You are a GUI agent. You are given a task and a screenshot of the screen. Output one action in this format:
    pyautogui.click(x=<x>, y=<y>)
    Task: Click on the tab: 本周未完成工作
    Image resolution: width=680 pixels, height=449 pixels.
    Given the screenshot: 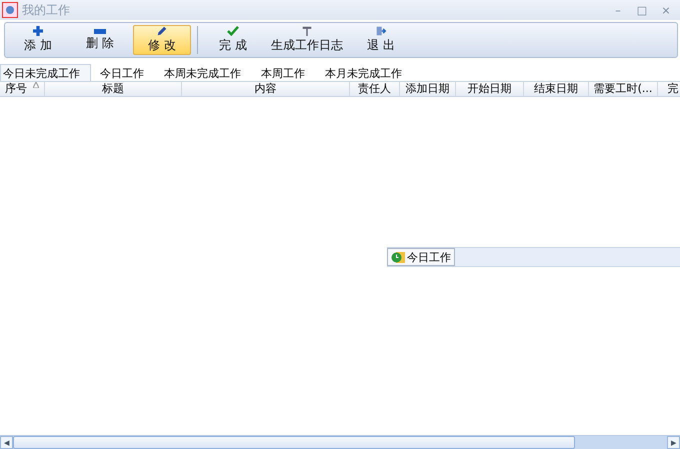 What is the action you would take?
    pyautogui.click(x=206, y=72)
    